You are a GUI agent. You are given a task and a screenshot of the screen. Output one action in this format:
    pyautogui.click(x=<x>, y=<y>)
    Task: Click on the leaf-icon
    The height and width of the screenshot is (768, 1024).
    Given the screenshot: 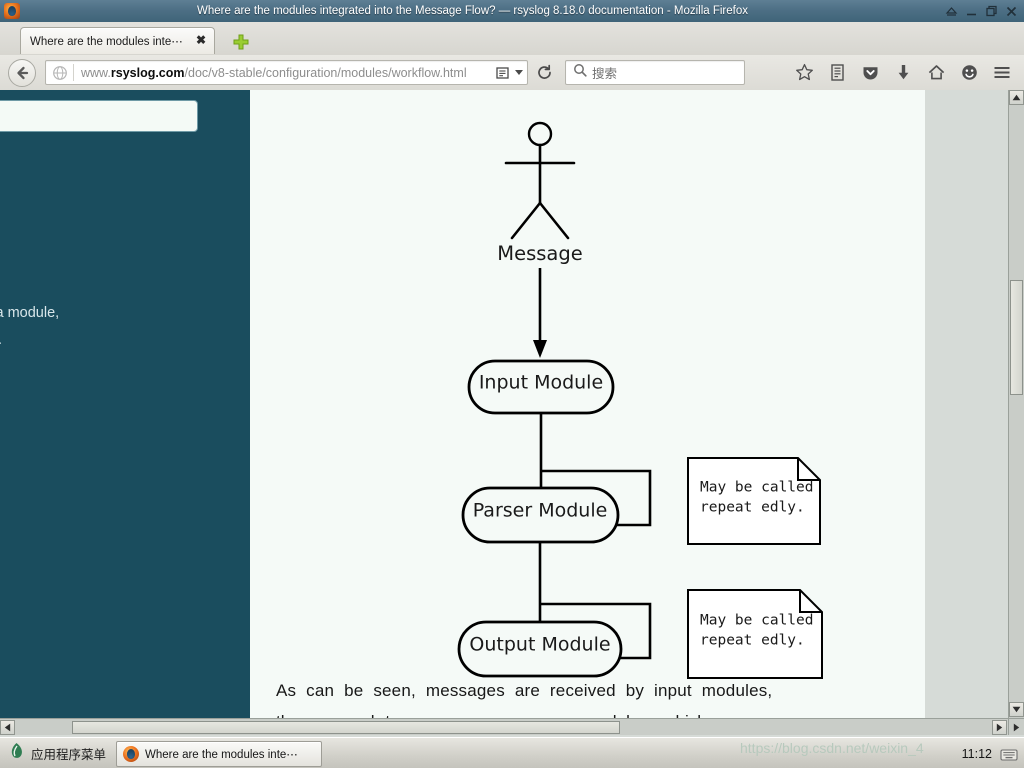 What is the action you would take?
    pyautogui.click(x=16, y=753)
    